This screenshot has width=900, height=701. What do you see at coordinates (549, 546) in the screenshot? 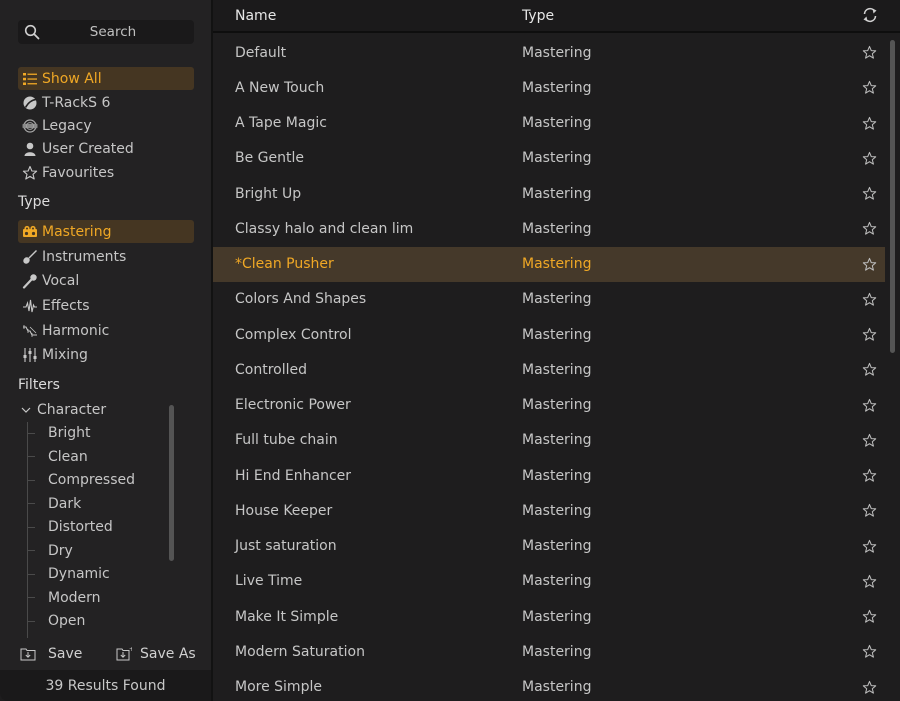
I see `table-row: Just saturation Mastering` at bounding box center [549, 546].